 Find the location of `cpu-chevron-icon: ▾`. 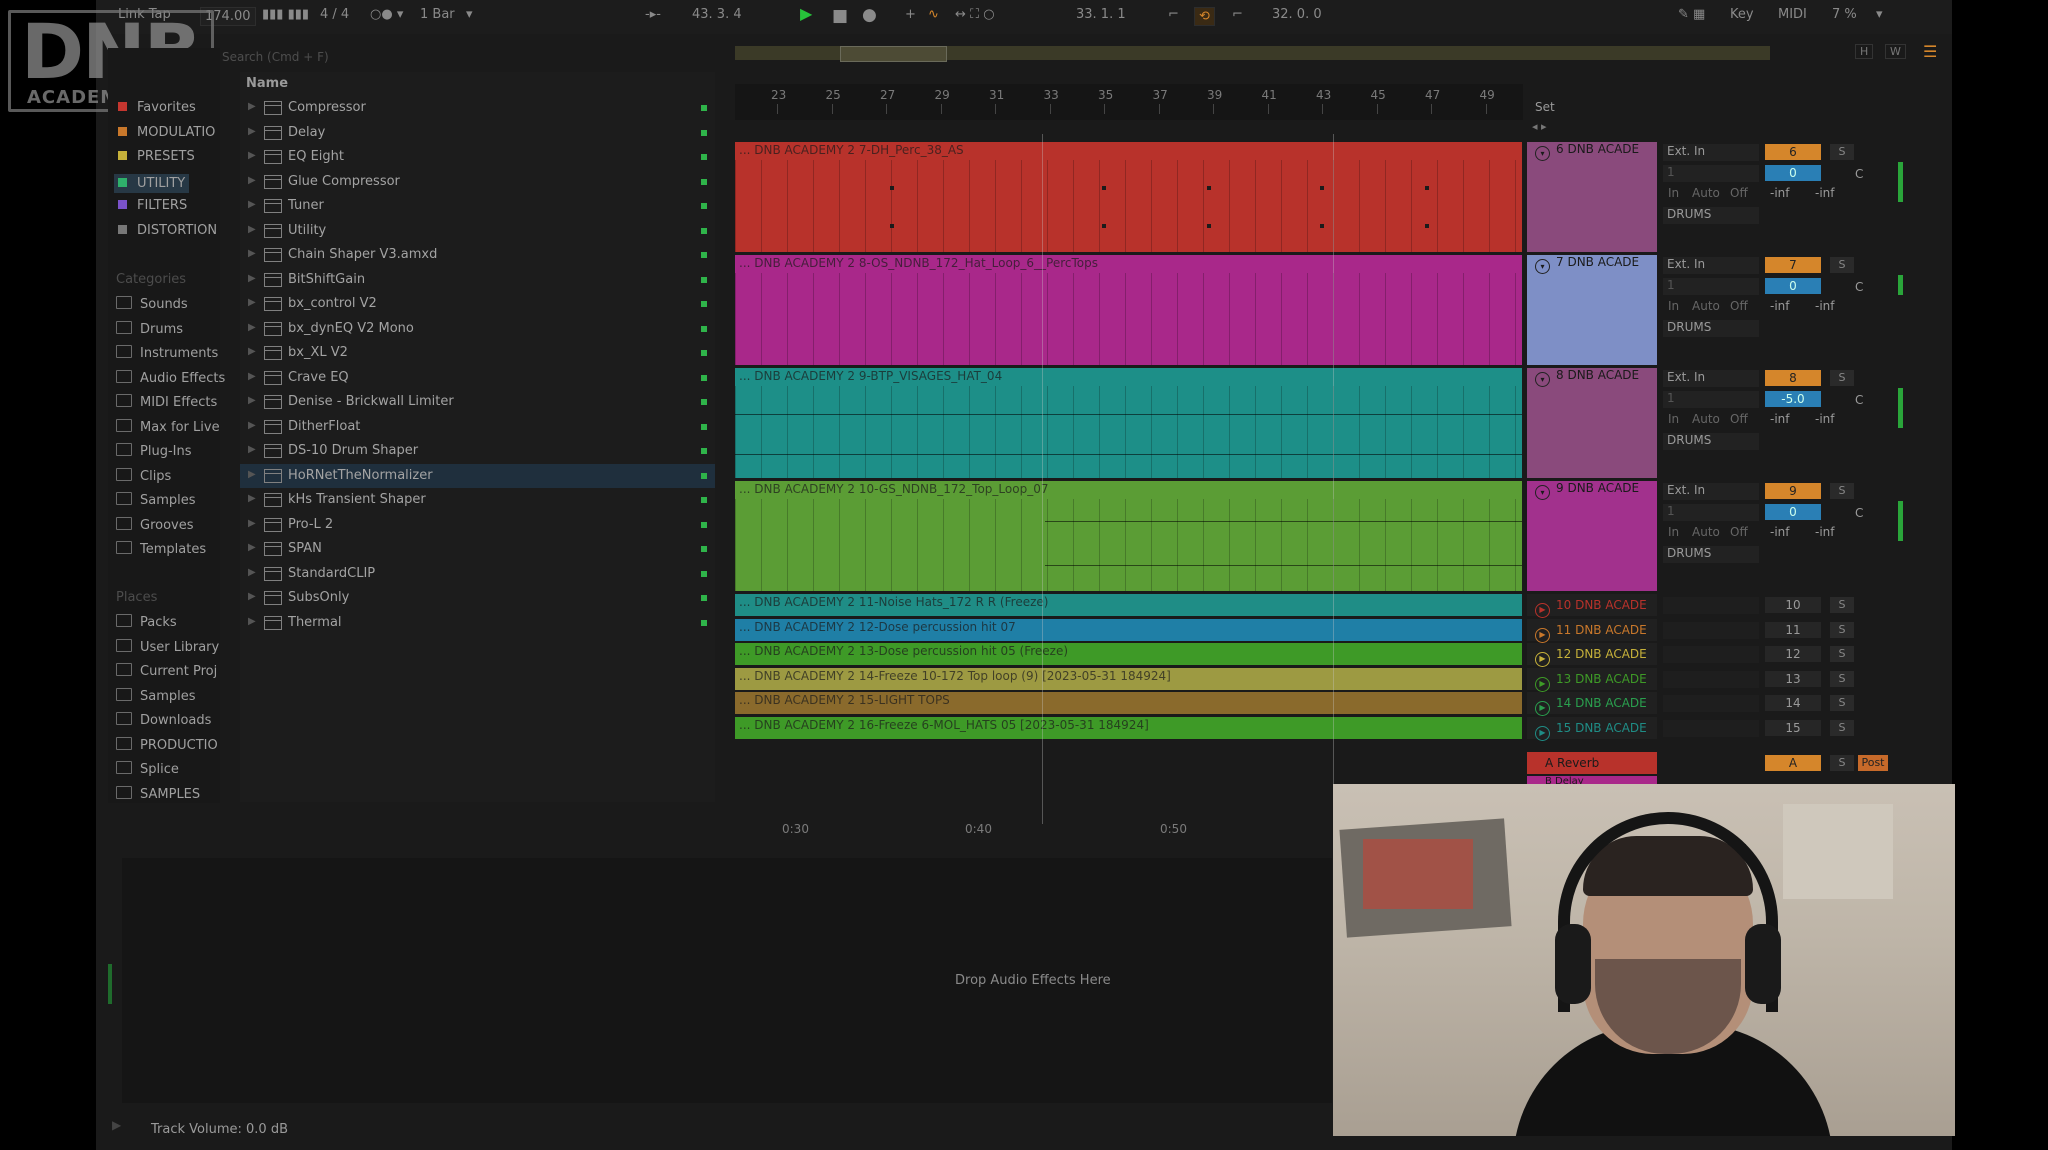

cpu-chevron-icon: ▾ is located at coordinates (1879, 14).